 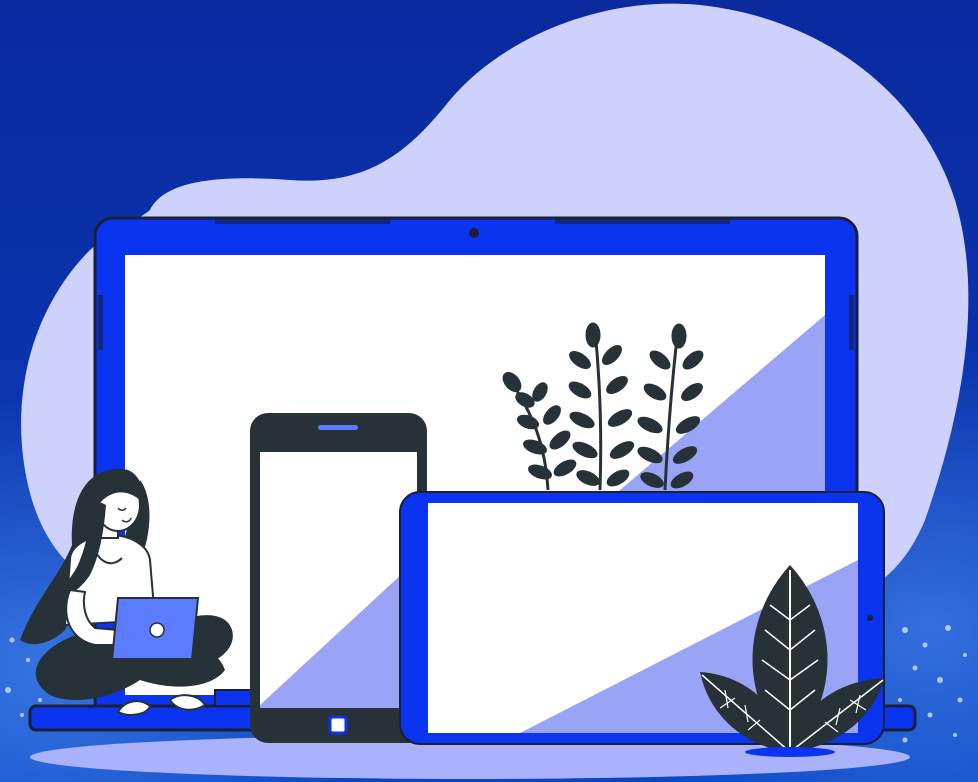 What do you see at coordinates (870, 618) in the screenshot?
I see `tablet-camera-icon` at bounding box center [870, 618].